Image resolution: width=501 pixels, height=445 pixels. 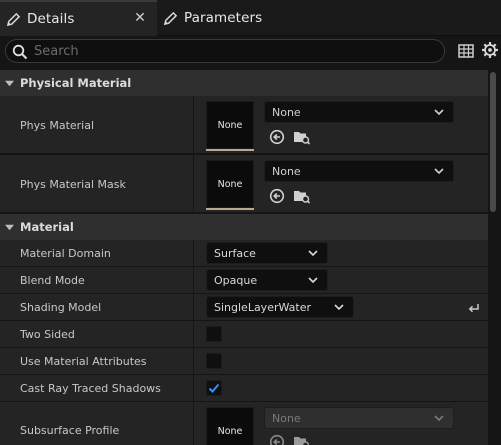 I want to click on row-use-material-attributes: Use Material Attributes, so click(x=244, y=361).